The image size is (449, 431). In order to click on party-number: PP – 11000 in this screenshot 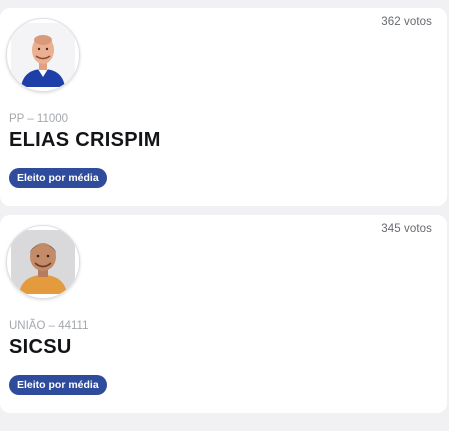, I will do `click(39, 119)`.